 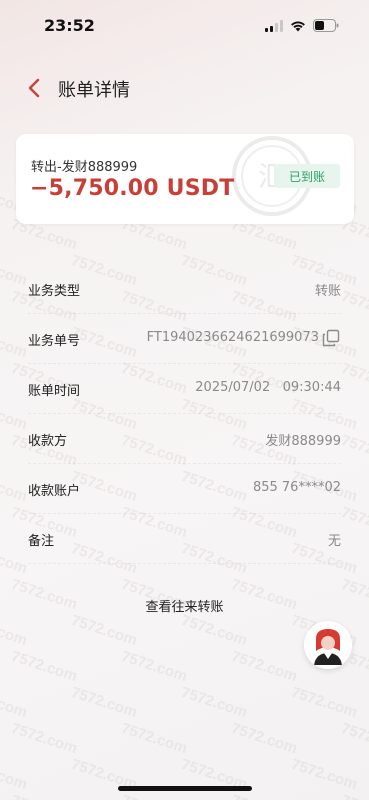 I want to click on battery-icon, so click(x=326, y=25).